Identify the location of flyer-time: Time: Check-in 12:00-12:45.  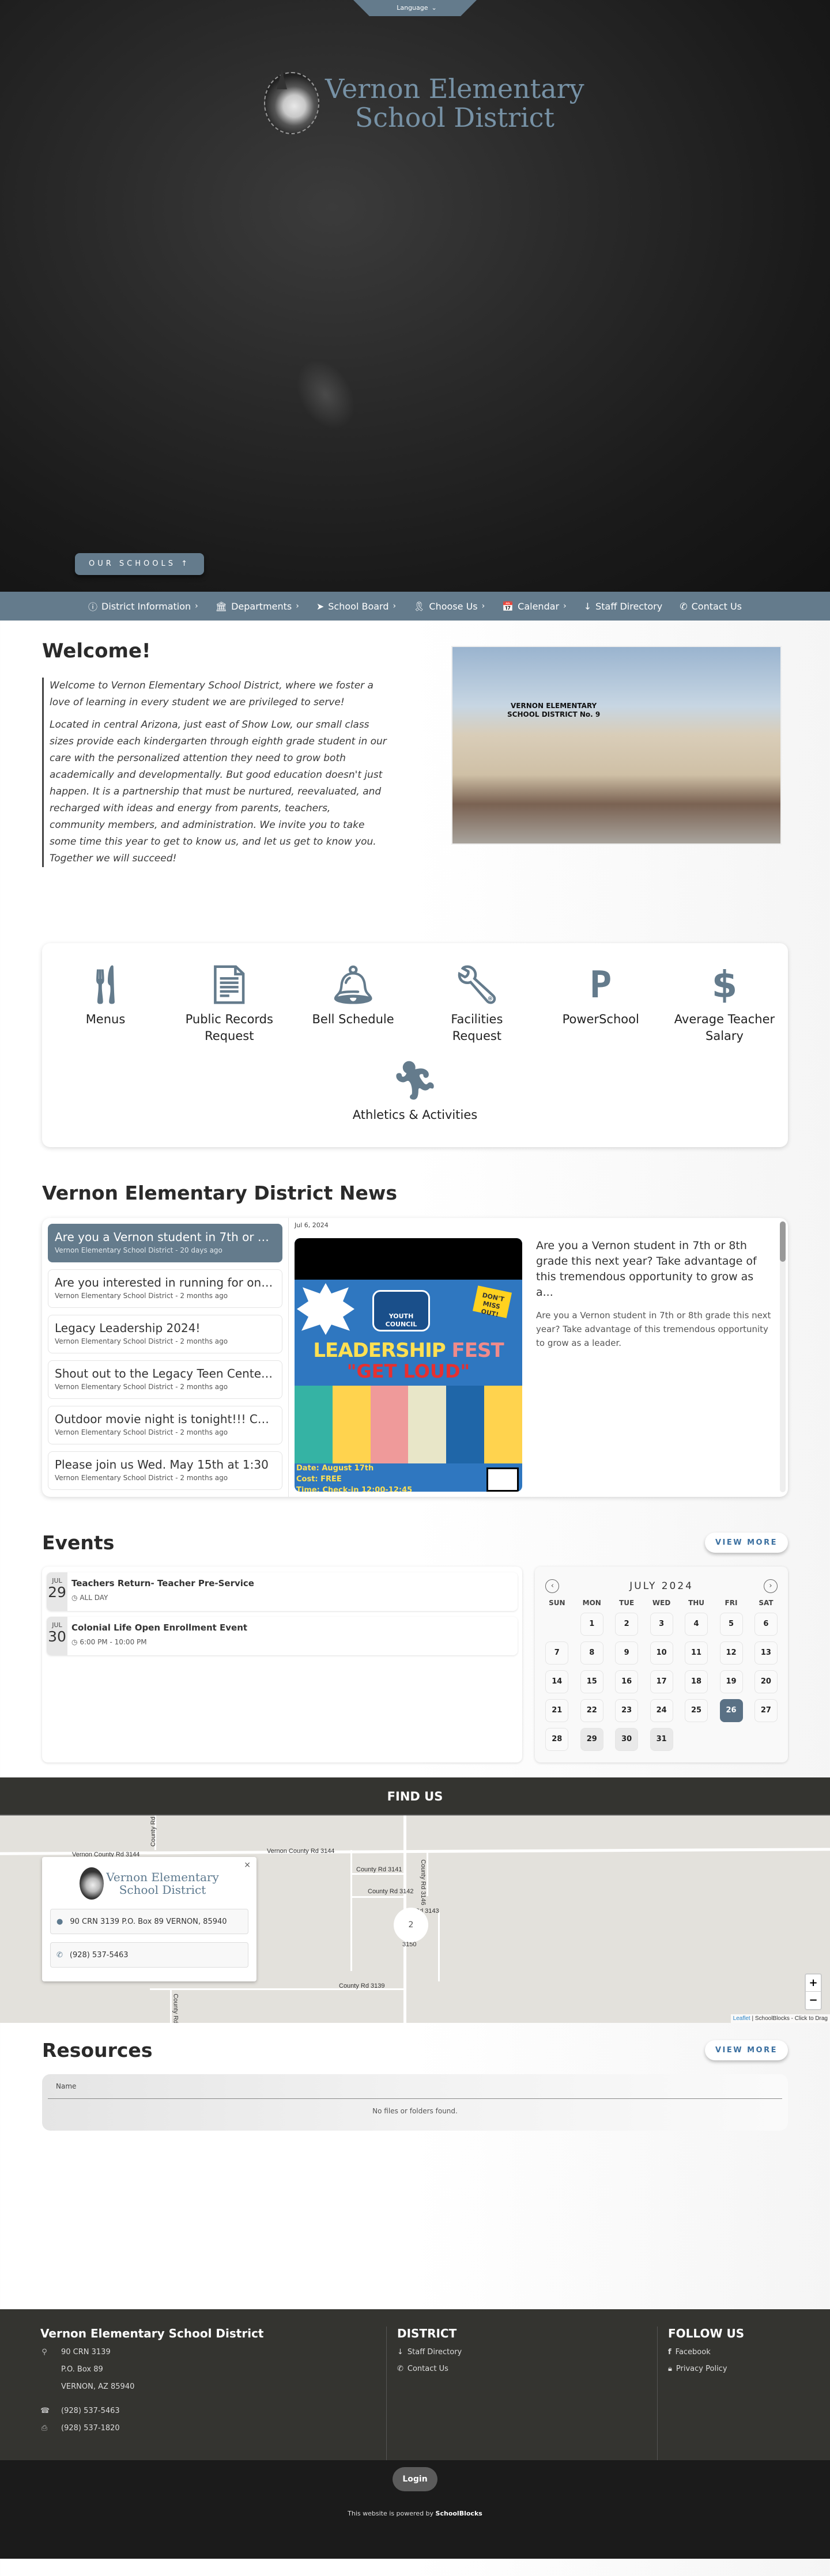
(354, 1489).